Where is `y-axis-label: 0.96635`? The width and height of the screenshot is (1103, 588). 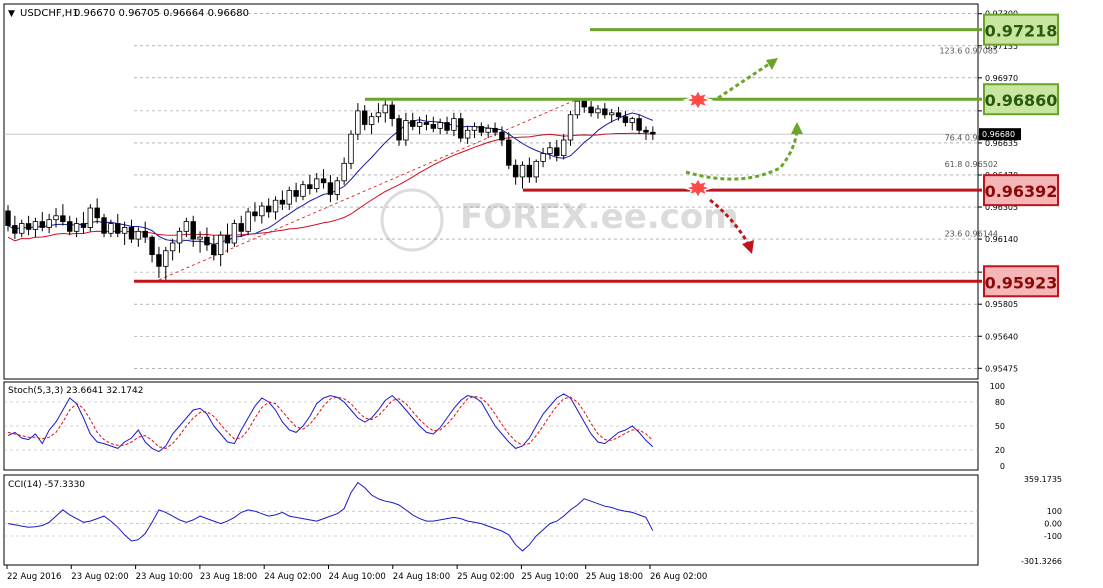 y-axis-label: 0.96635 is located at coordinates (1001, 143).